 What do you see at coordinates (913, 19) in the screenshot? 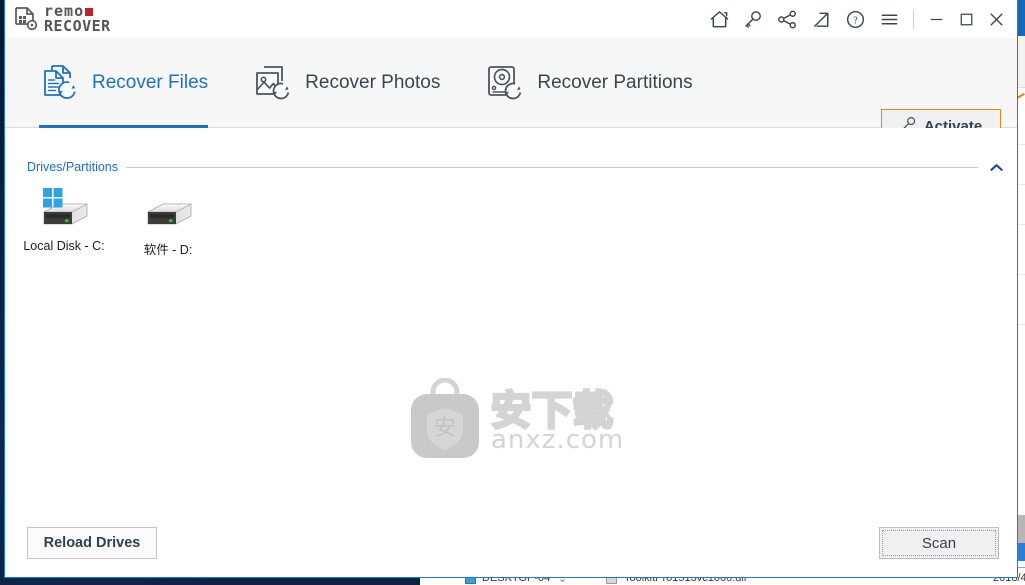
I see `titlebar-divider` at bounding box center [913, 19].